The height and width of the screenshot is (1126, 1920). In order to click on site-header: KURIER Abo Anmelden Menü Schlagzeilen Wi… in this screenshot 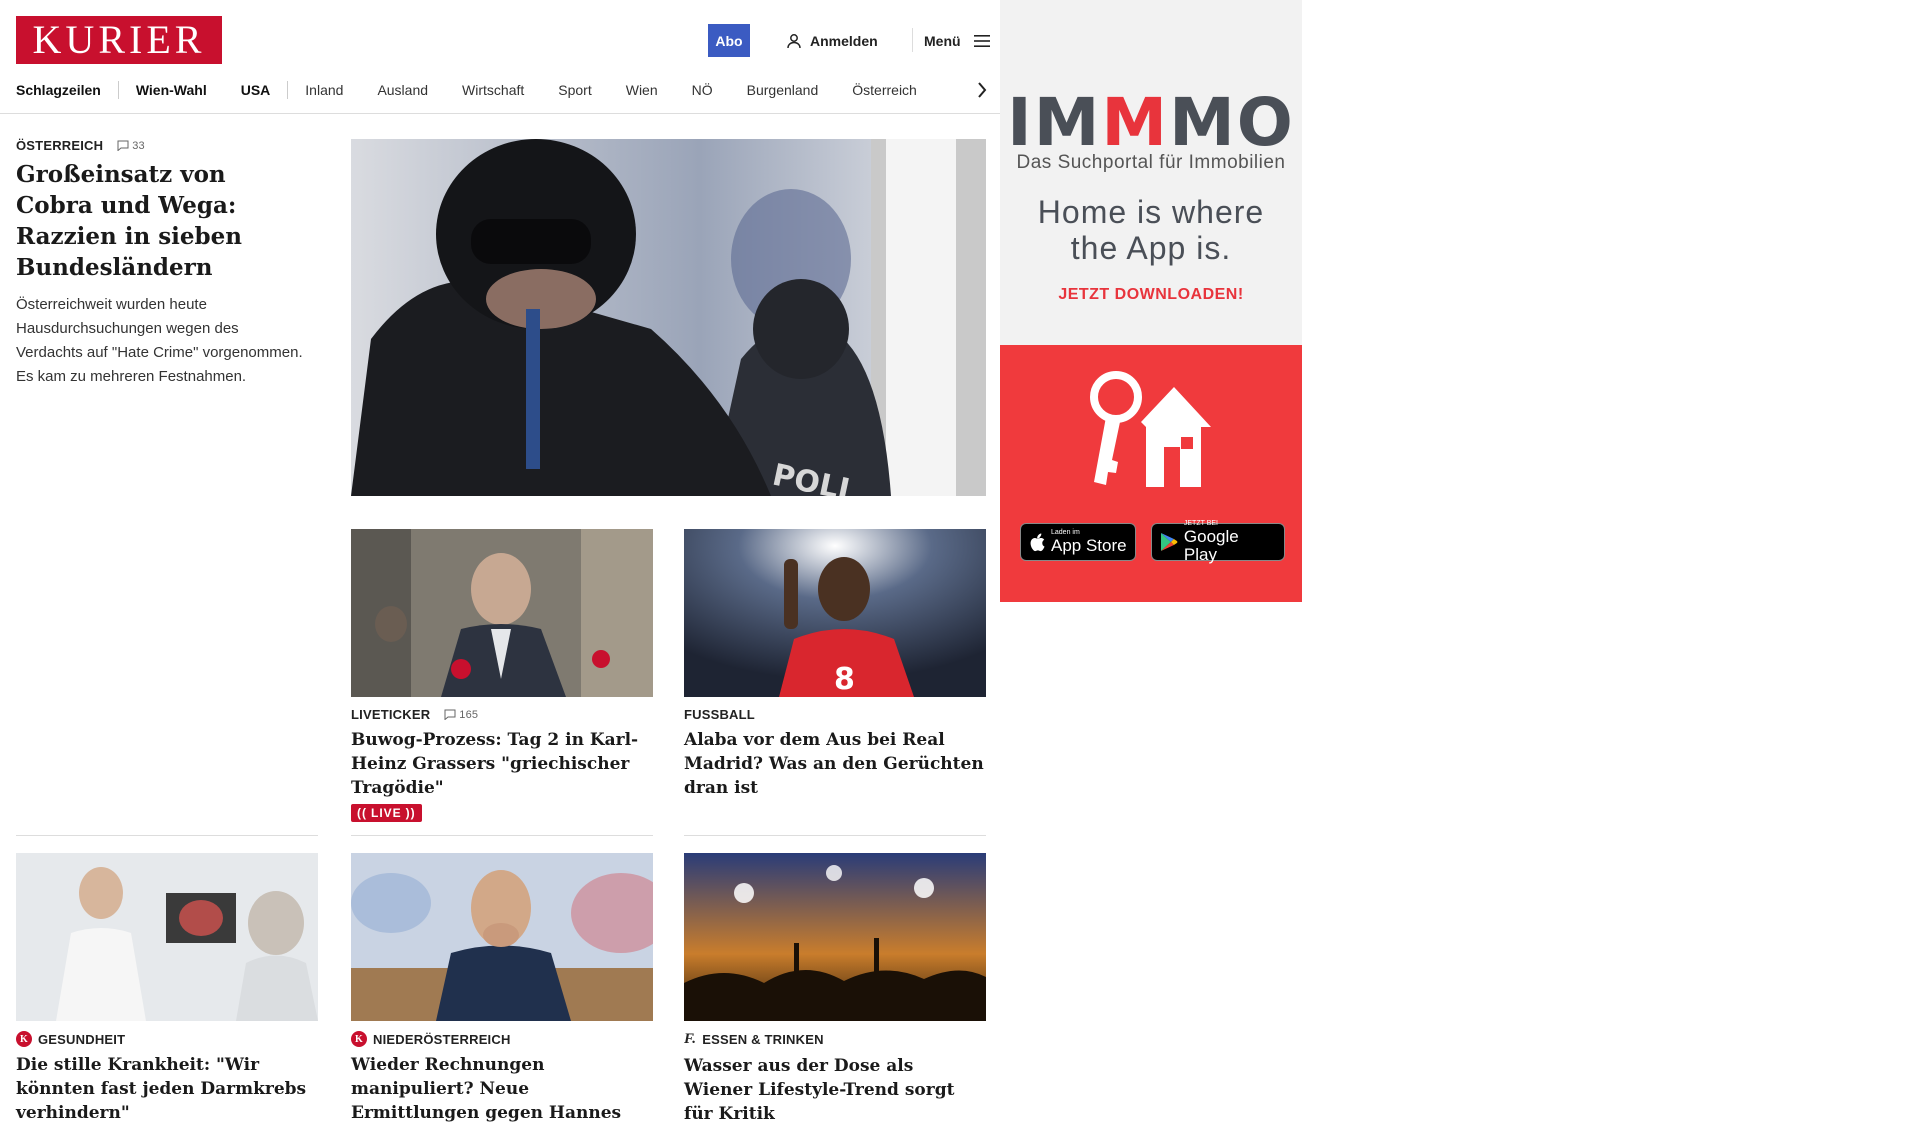, I will do `click(504, 57)`.